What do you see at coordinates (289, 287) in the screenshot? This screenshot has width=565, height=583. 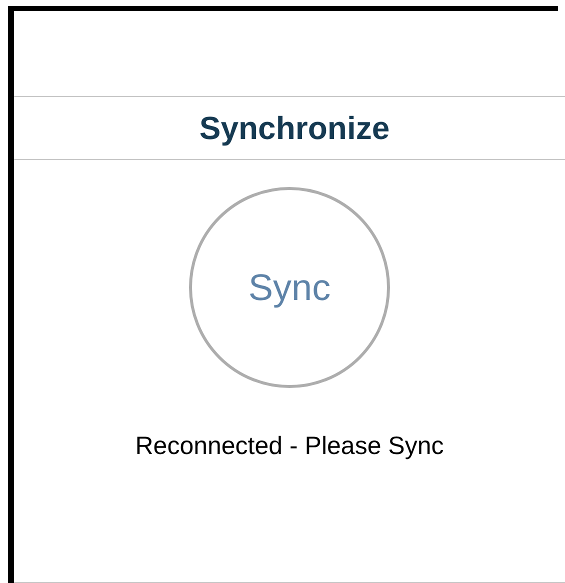 I see `sync-button: Sync` at bounding box center [289, 287].